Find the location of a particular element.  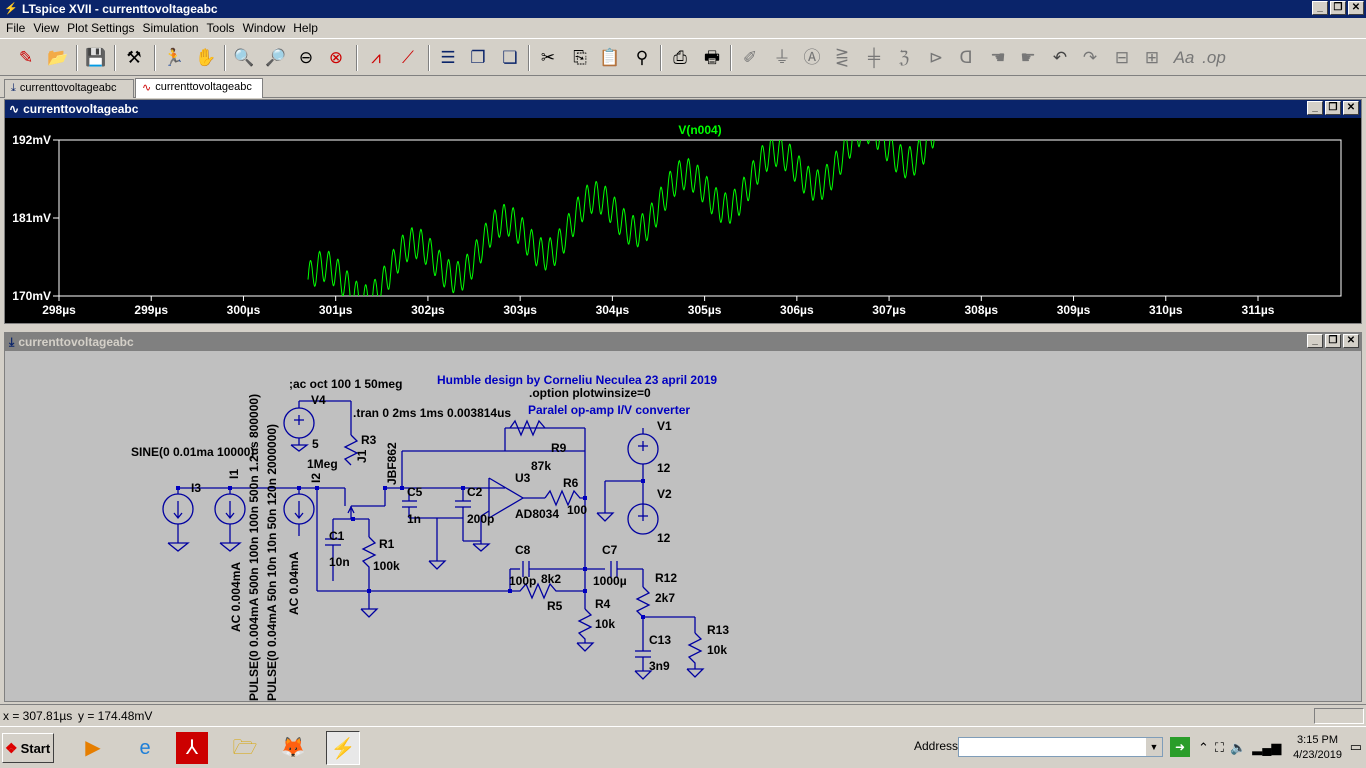

tile-horizontal-icon: ☰ is located at coordinates (448, 58).